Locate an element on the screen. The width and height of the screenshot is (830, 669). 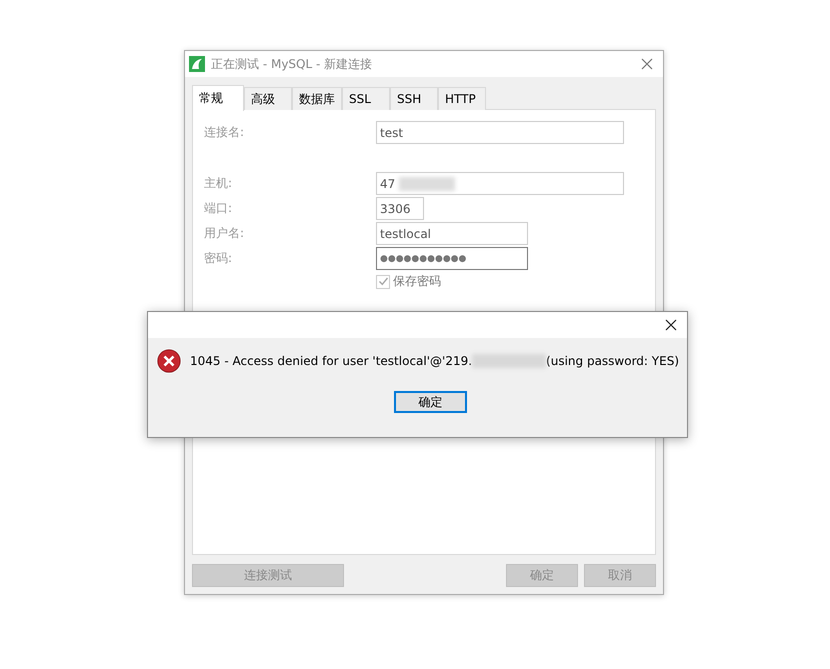
field-label: 用户名: is located at coordinates (225, 233).